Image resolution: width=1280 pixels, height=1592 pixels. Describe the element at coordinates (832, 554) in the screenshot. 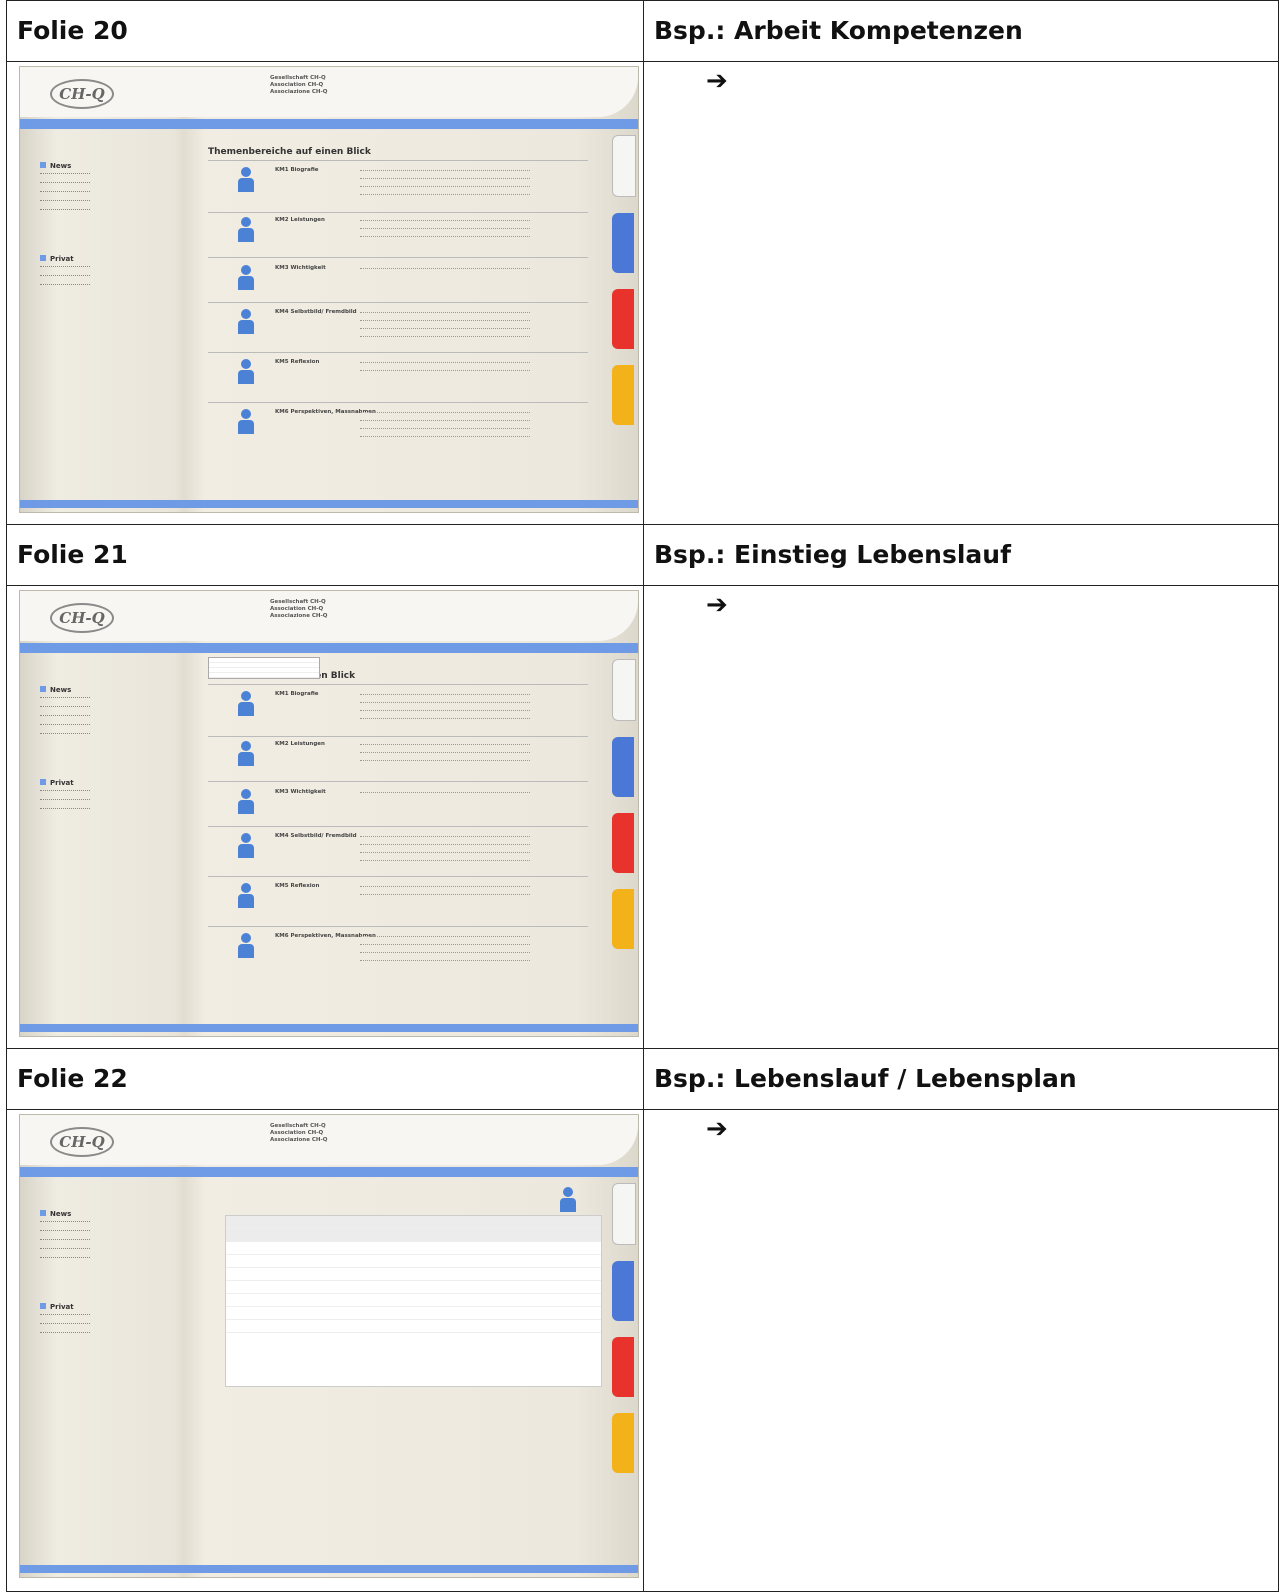

I see `slide-caption: Bsp.: Einstieg Lebenslauf` at that location.